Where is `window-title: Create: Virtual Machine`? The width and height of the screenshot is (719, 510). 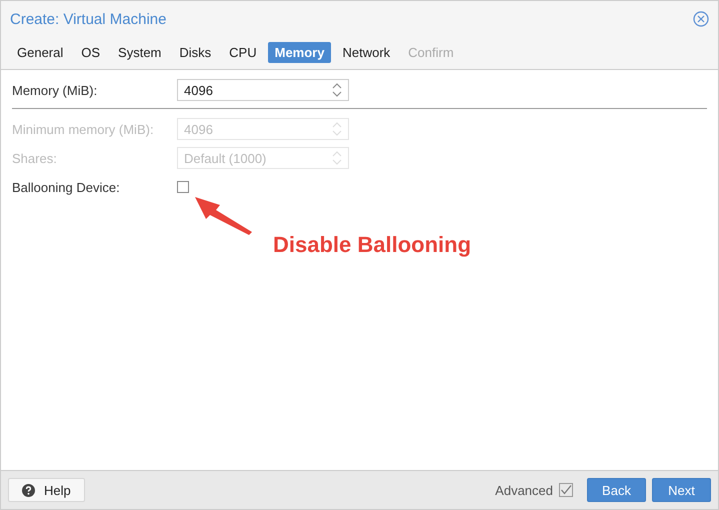 window-title: Create: Virtual Machine is located at coordinates (88, 19).